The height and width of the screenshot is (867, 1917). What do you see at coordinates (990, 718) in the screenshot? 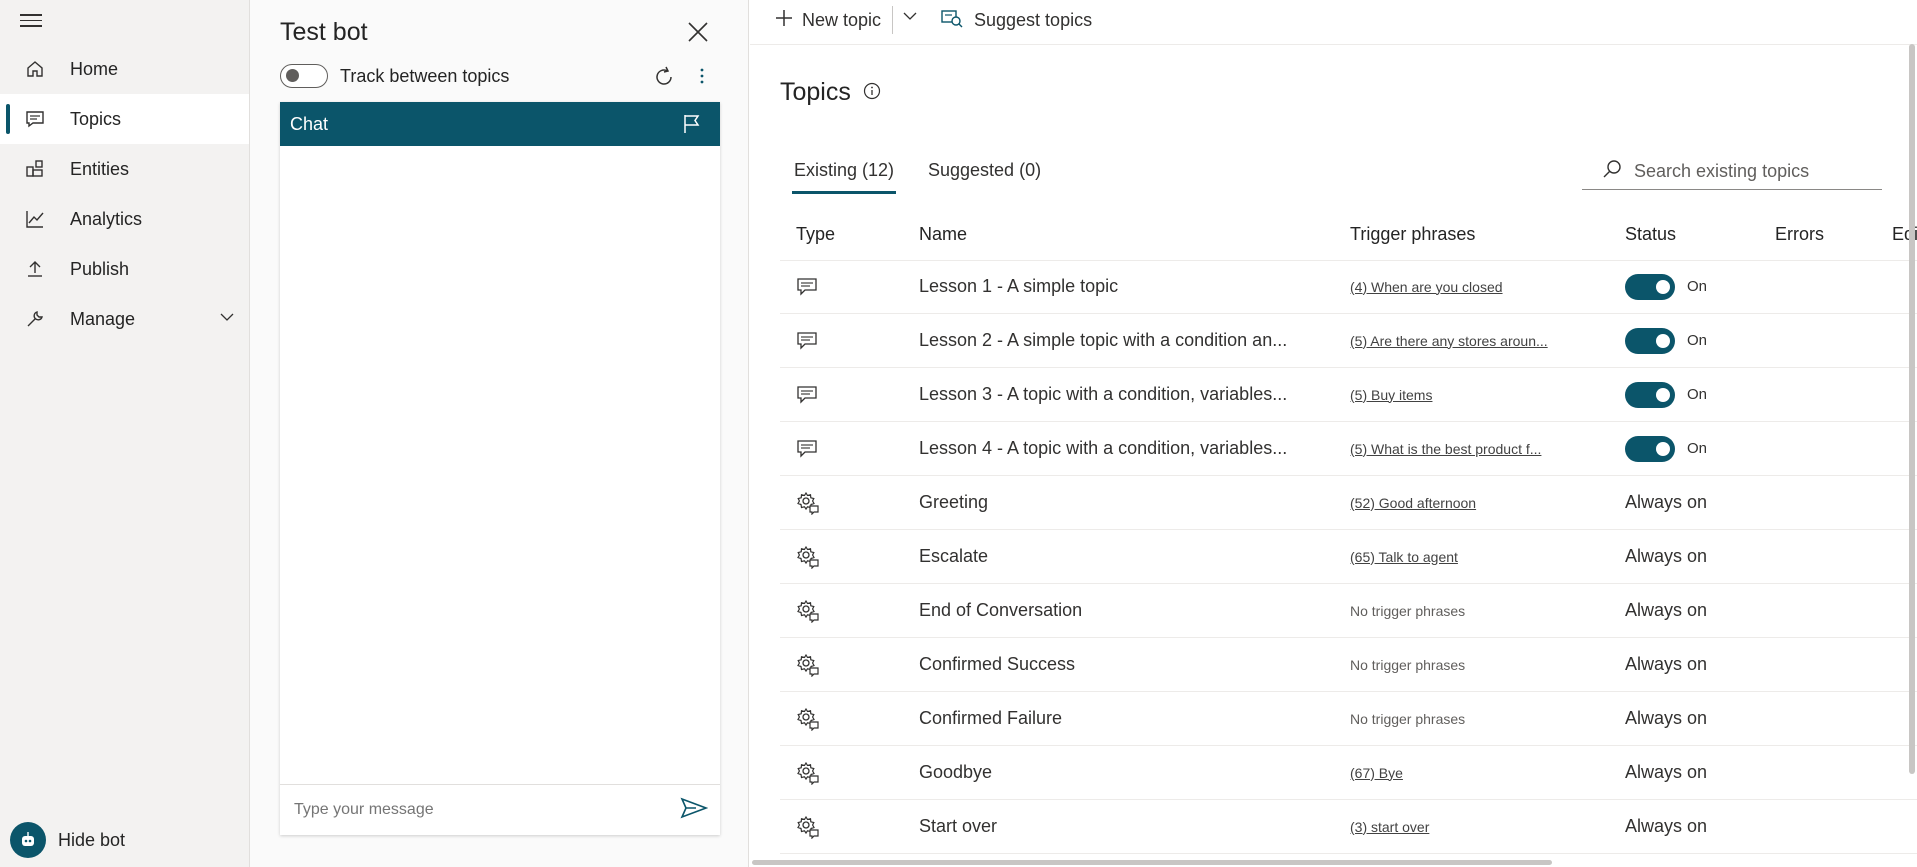
I see `topic-name: Confirmed Failure` at bounding box center [990, 718].